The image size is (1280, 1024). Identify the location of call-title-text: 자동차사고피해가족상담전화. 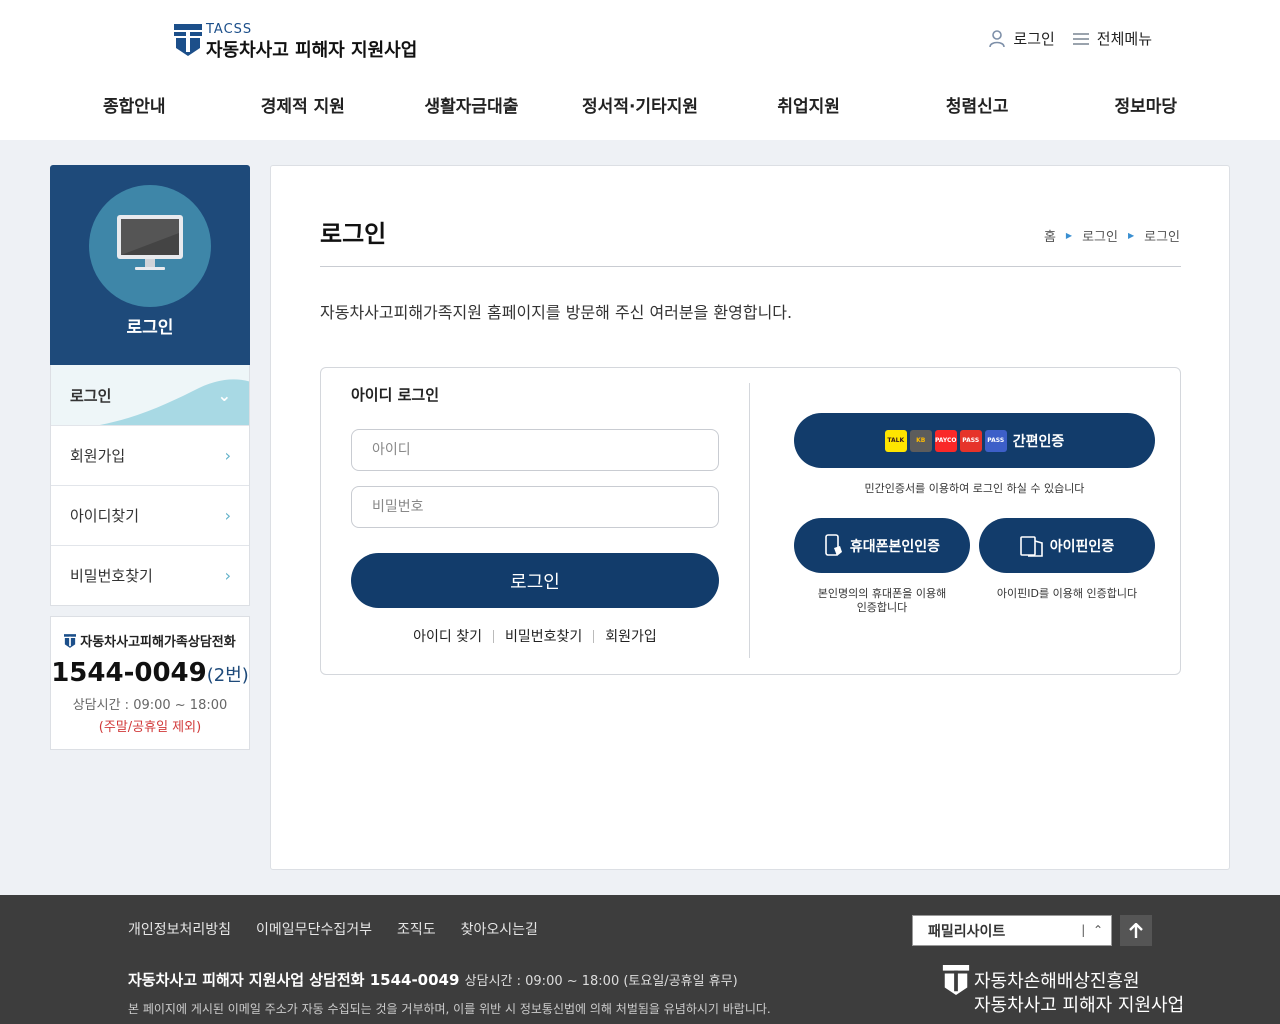
(158, 642).